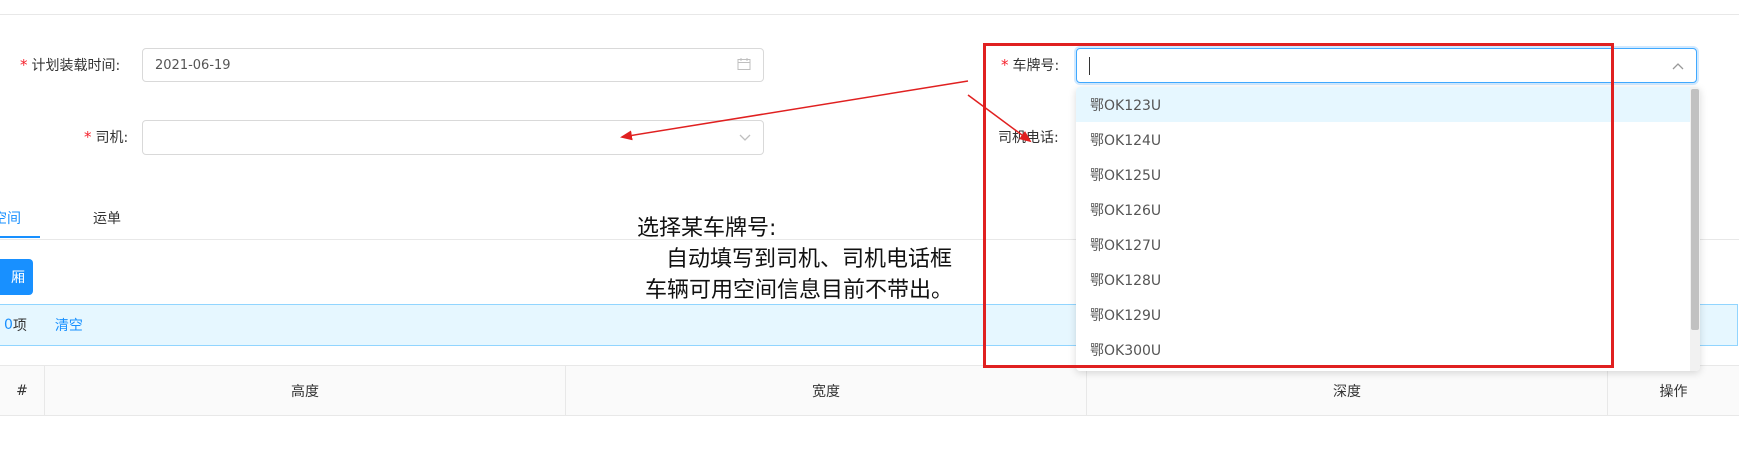  I want to click on annotation-line-2: 自动填写到司机、司机电话框, so click(809, 259).